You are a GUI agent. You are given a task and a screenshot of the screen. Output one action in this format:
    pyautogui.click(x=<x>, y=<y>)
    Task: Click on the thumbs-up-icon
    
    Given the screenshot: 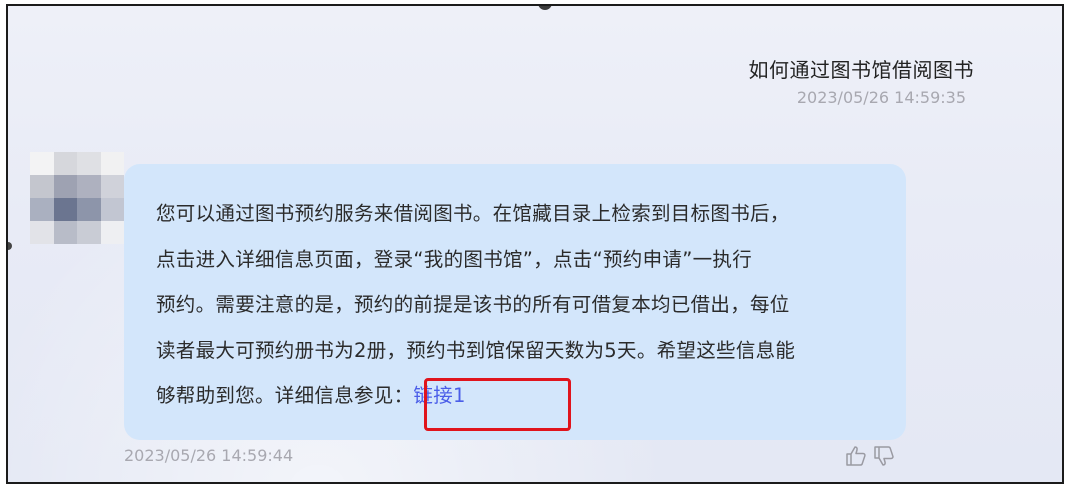 What is the action you would take?
    pyautogui.click(x=856, y=456)
    